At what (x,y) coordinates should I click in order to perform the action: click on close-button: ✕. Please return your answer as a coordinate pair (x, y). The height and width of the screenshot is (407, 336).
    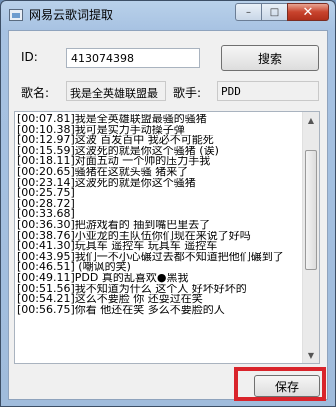
    Looking at the image, I should click on (308, 12).